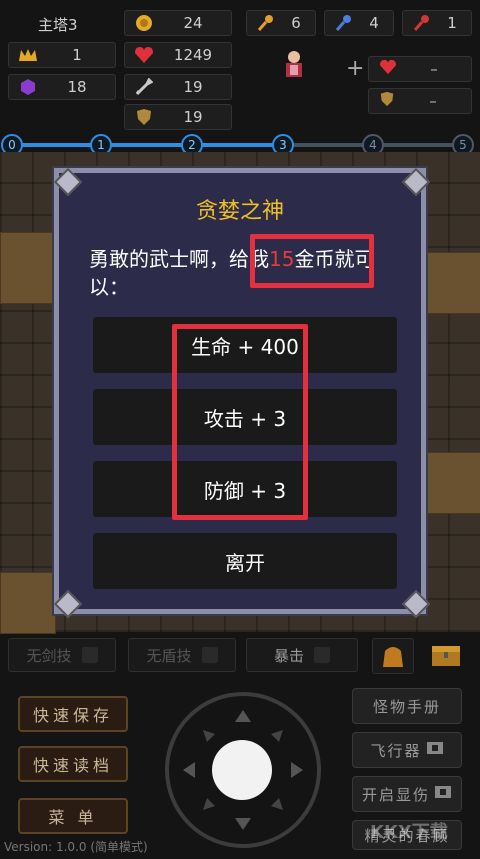 This screenshot has height=859, width=480. What do you see at coordinates (73, 714) in the screenshot?
I see `quick-save-button: 快速保存` at bounding box center [73, 714].